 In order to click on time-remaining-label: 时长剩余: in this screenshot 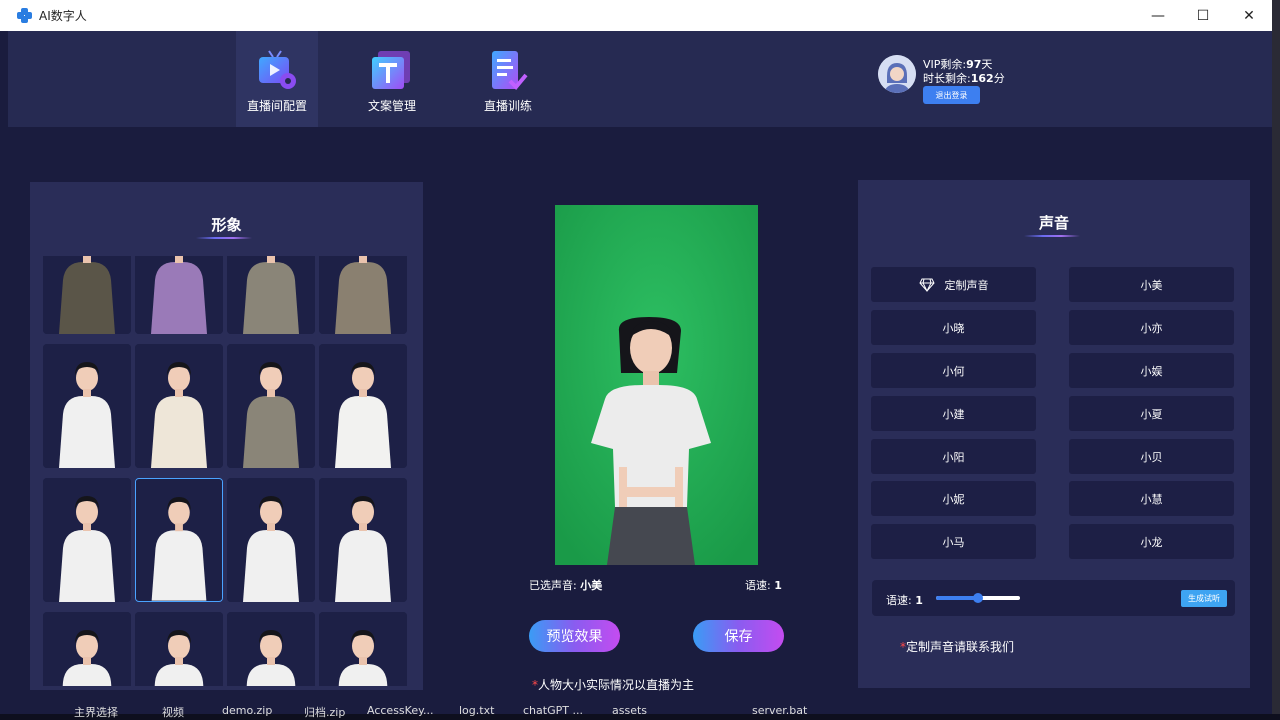, I will do `click(947, 78)`.